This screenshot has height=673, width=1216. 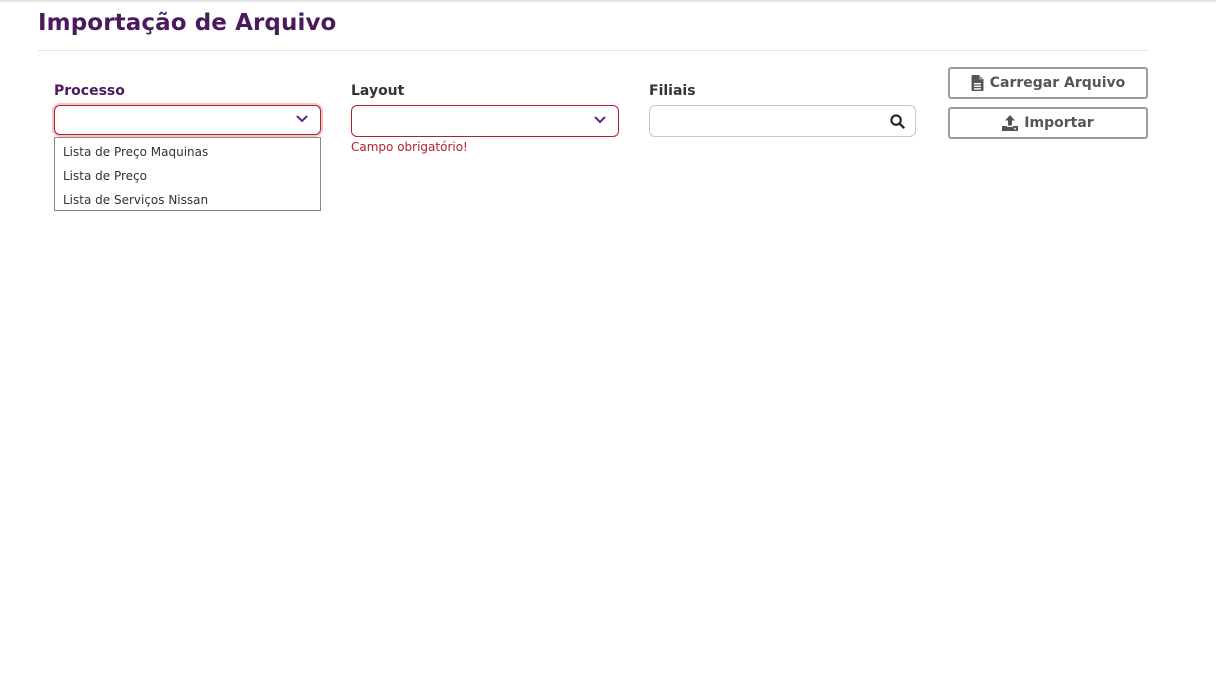 What do you see at coordinates (1059, 123) in the screenshot?
I see `importar-label: Importar` at bounding box center [1059, 123].